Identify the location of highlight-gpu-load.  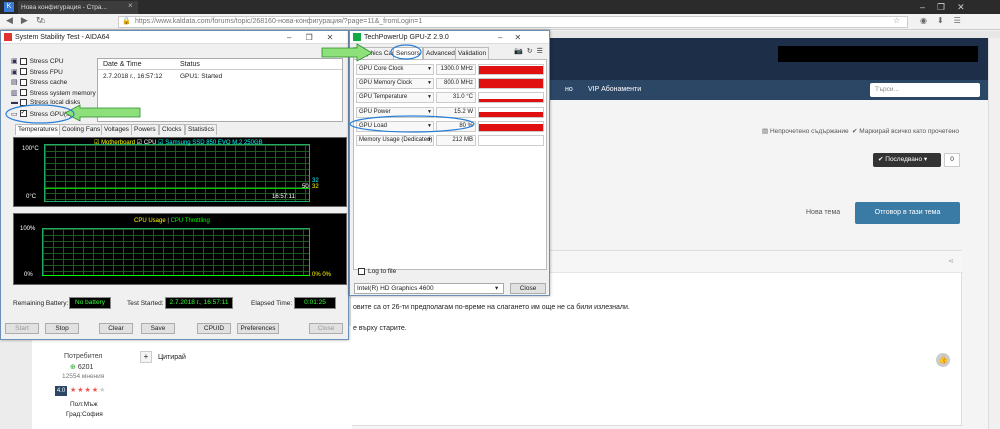
(412, 124).